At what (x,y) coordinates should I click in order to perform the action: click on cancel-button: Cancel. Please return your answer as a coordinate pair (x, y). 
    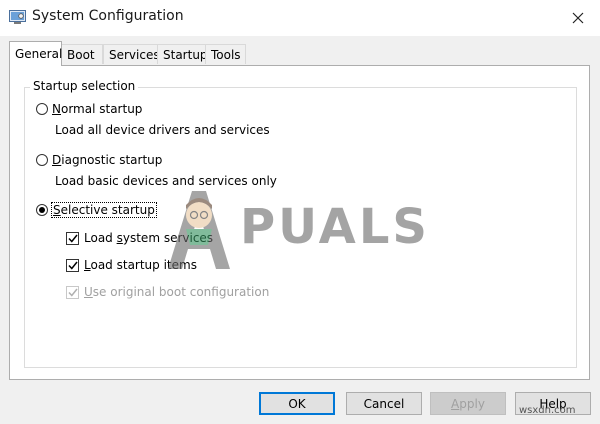
    Looking at the image, I should click on (384, 403).